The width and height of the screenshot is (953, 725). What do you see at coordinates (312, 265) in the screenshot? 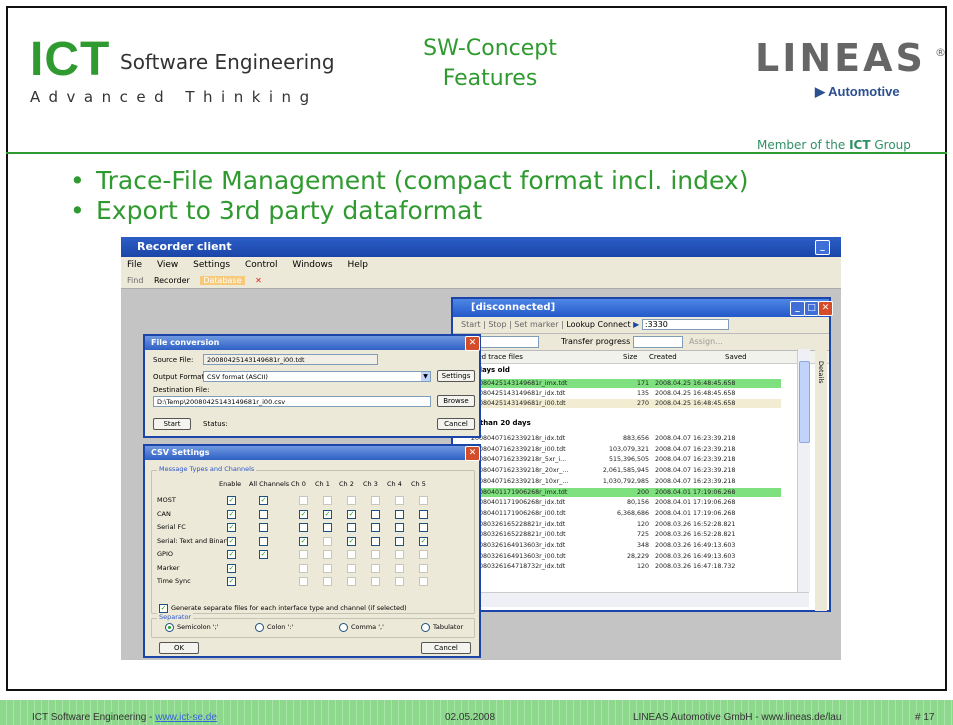
I see `menu-windows: Windows` at bounding box center [312, 265].